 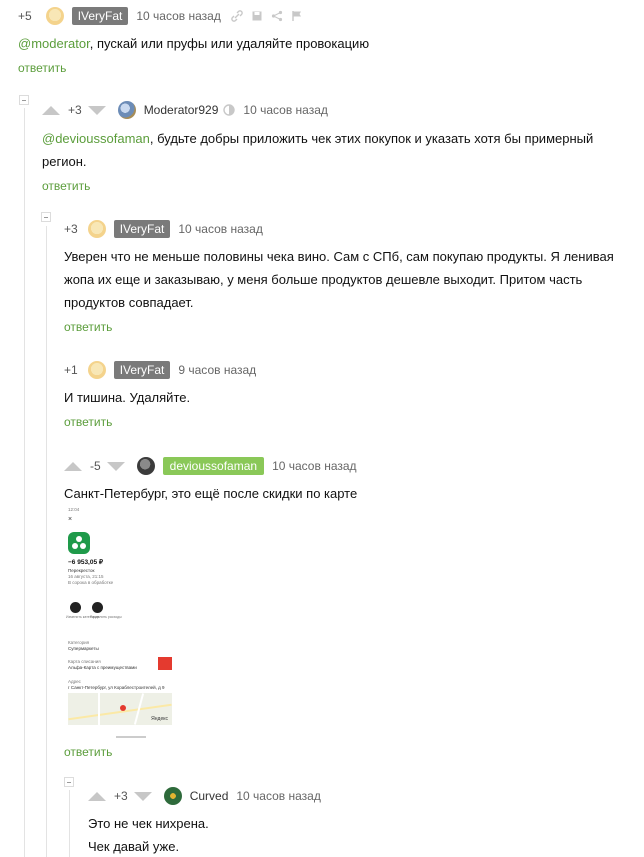 I want to click on comment-header: +3 Moderator929 10 часов назад, so click(x=185, y=110).